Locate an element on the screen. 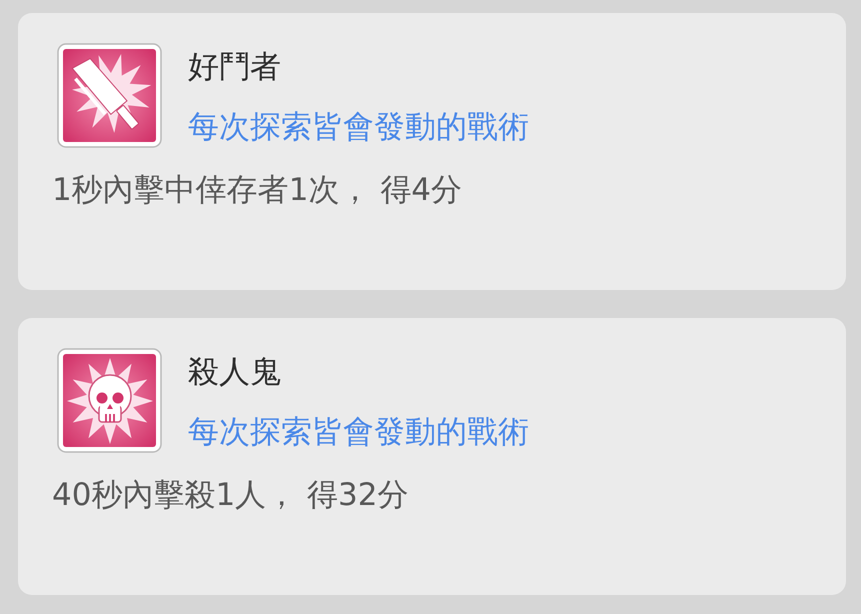 The image size is (861, 614). perk-description: 40秒內擊殺1人， 得32分 is located at coordinates (230, 495).